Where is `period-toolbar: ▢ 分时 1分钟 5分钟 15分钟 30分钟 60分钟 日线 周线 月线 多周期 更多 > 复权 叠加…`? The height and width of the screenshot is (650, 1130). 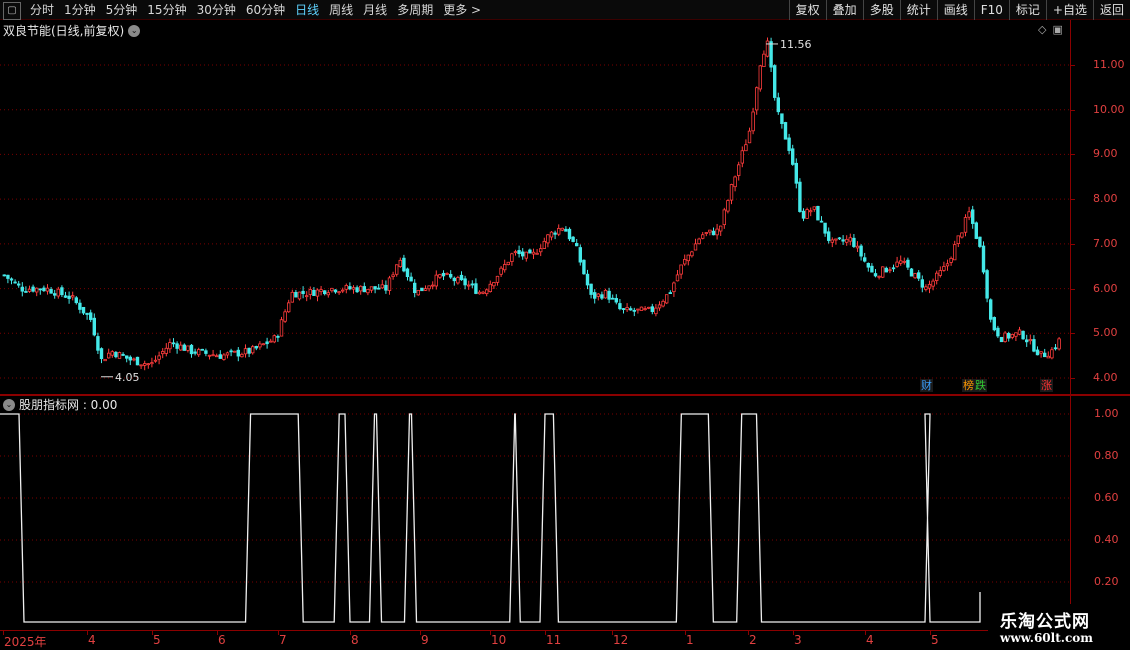
period-toolbar: ▢ 分时 1分钟 5分钟 15分钟 30分钟 60分钟 日线 周线 月线 多周期 更多 > 复权 叠加… is located at coordinates (565, 10).